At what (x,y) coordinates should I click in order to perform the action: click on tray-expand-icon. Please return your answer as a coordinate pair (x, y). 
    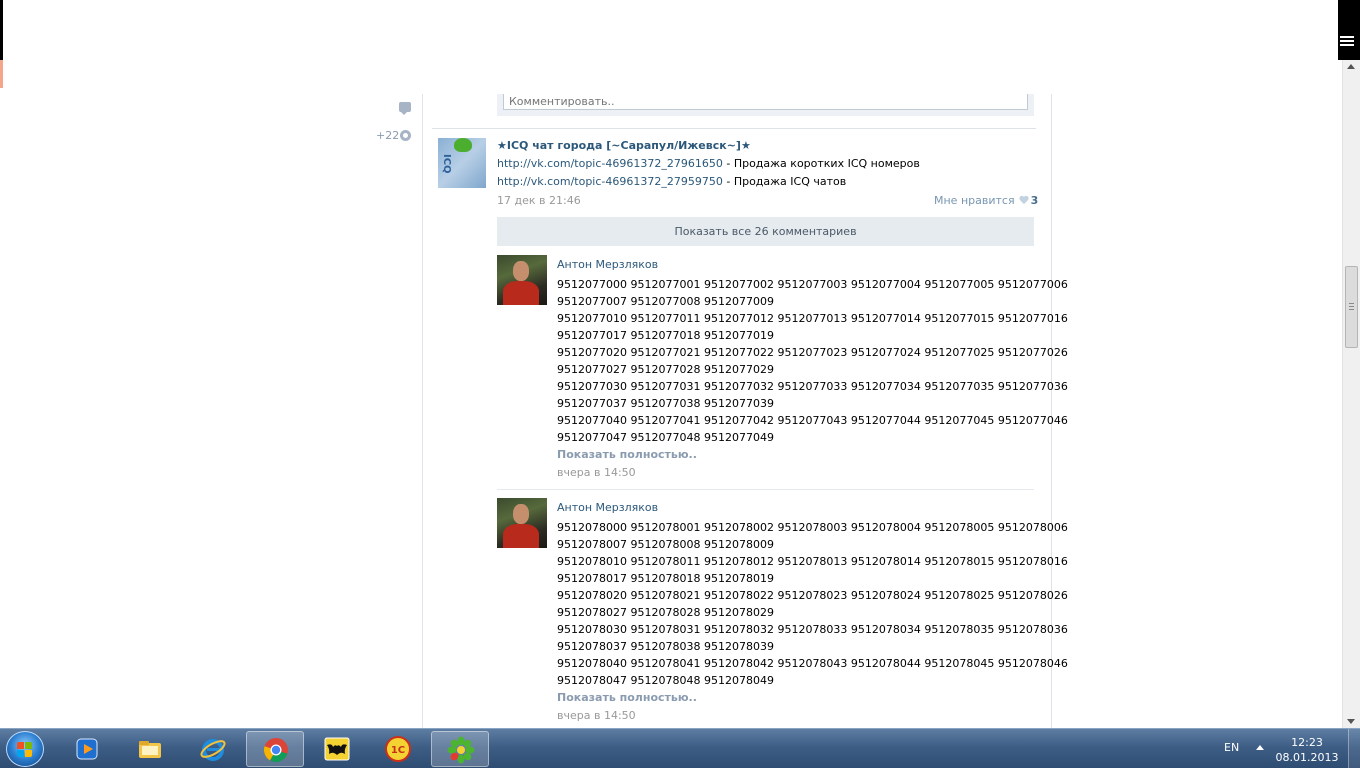
    Looking at the image, I should click on (1260, 747).